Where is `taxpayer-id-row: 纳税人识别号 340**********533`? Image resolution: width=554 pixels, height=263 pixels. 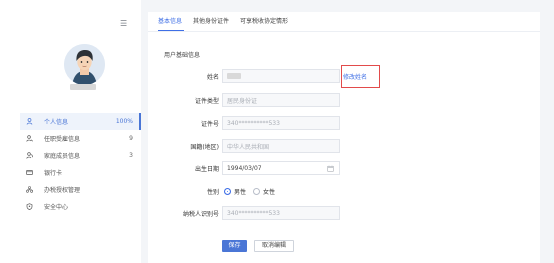
taxpayer-id-row: 纳税人识别号 340**********533 is located at coordinates (344, 213).